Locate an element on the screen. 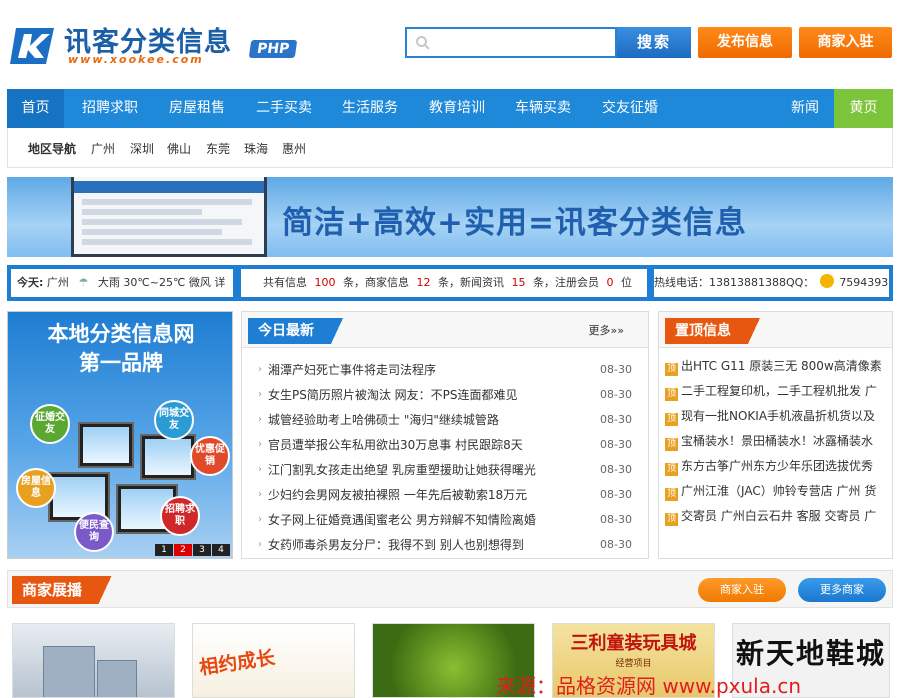 The image size is (900, 698). weather-text: 大雨 30℃~25℃ 微风 详 is located at coordinates (161, 282).